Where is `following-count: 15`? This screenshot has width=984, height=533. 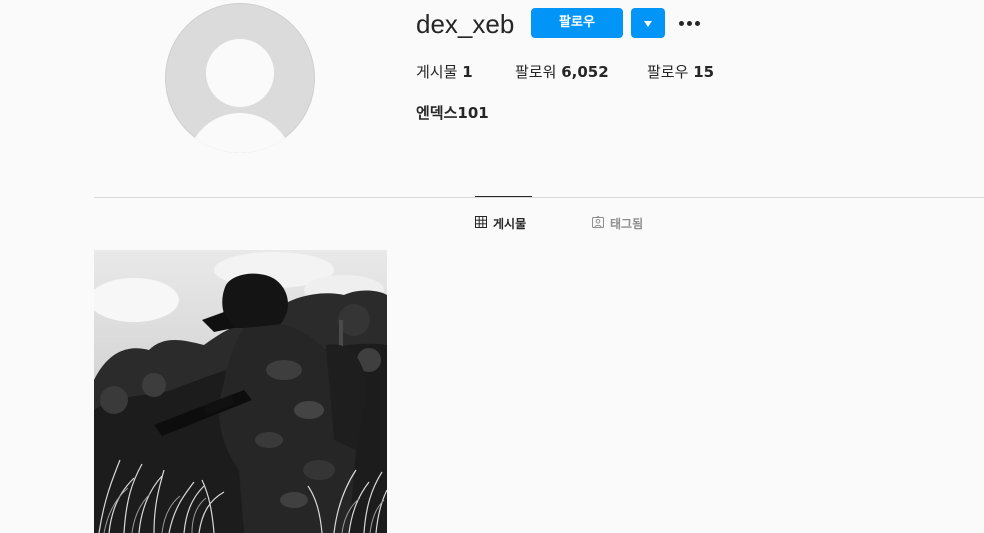 following-count: 15 is located at coordinates (704, 72).